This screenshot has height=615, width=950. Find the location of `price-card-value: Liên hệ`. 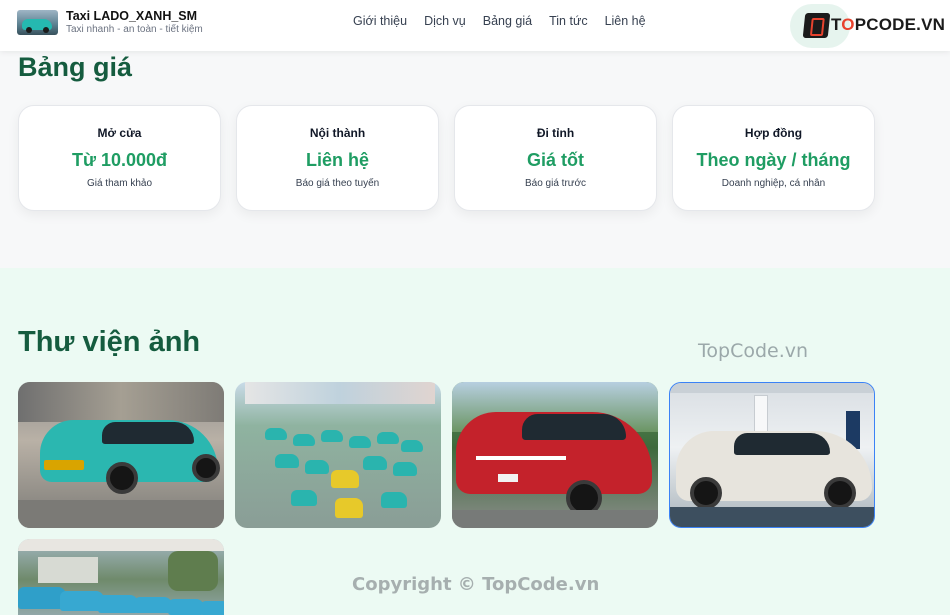

price-card-value: Liên hệ is located at coordinates (337, 160).